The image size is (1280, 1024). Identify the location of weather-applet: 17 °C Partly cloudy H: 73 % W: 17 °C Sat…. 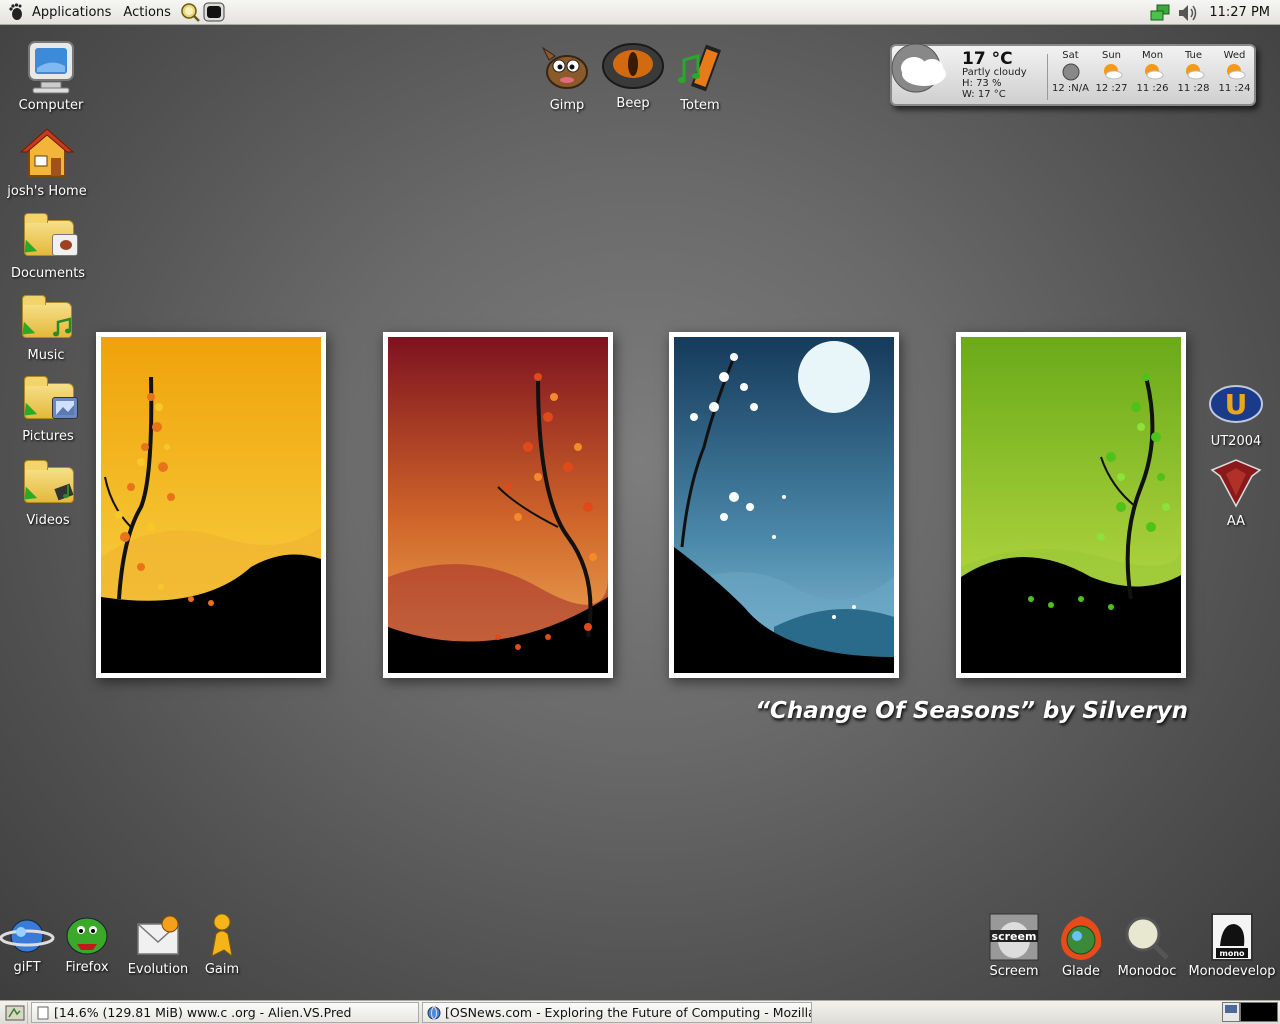
(1073, 74).